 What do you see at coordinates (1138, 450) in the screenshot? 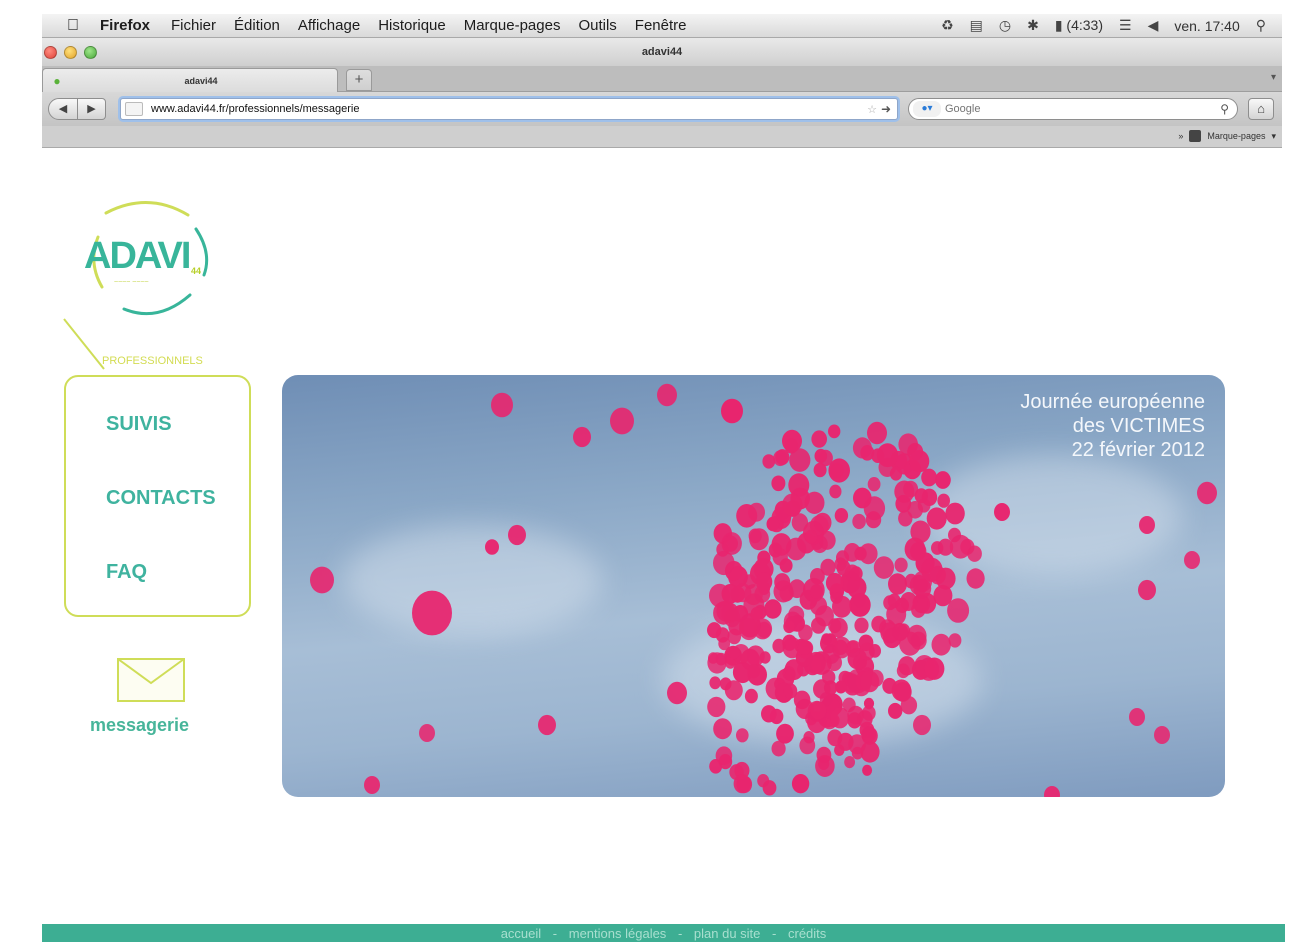
I see `banner-caption-line-3: 22 février 2012` at bounding box center [1138, 450].